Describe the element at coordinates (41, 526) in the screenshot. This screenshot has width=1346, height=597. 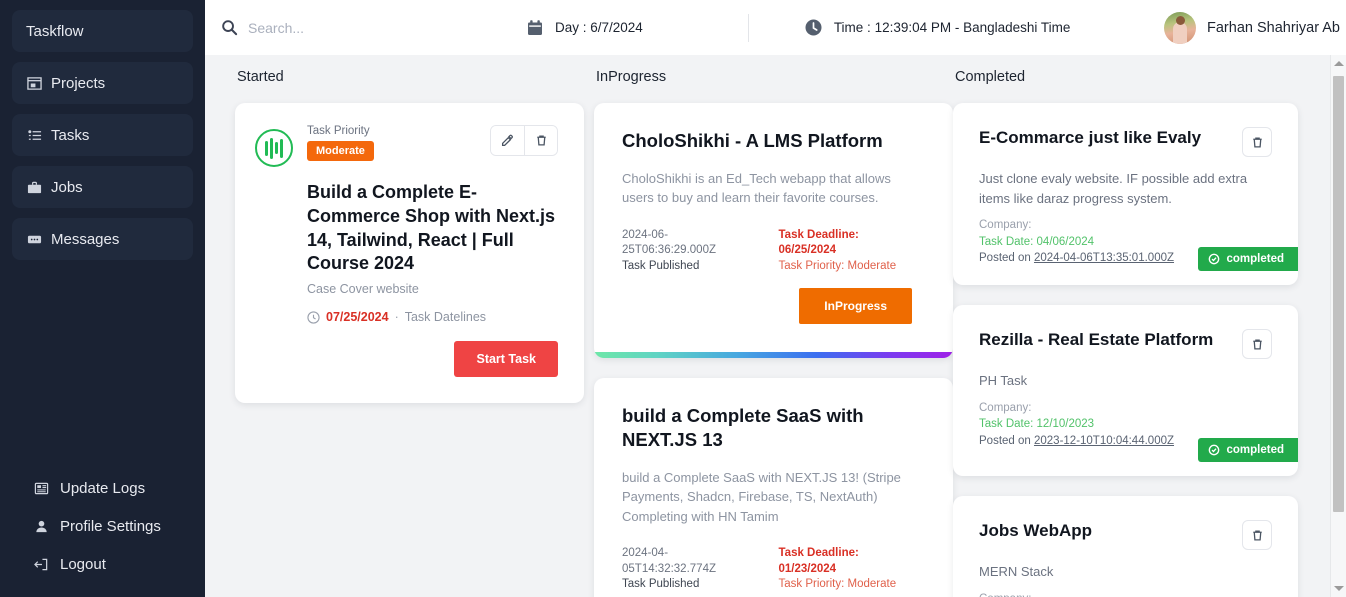
I see `profile-icon` at that location.